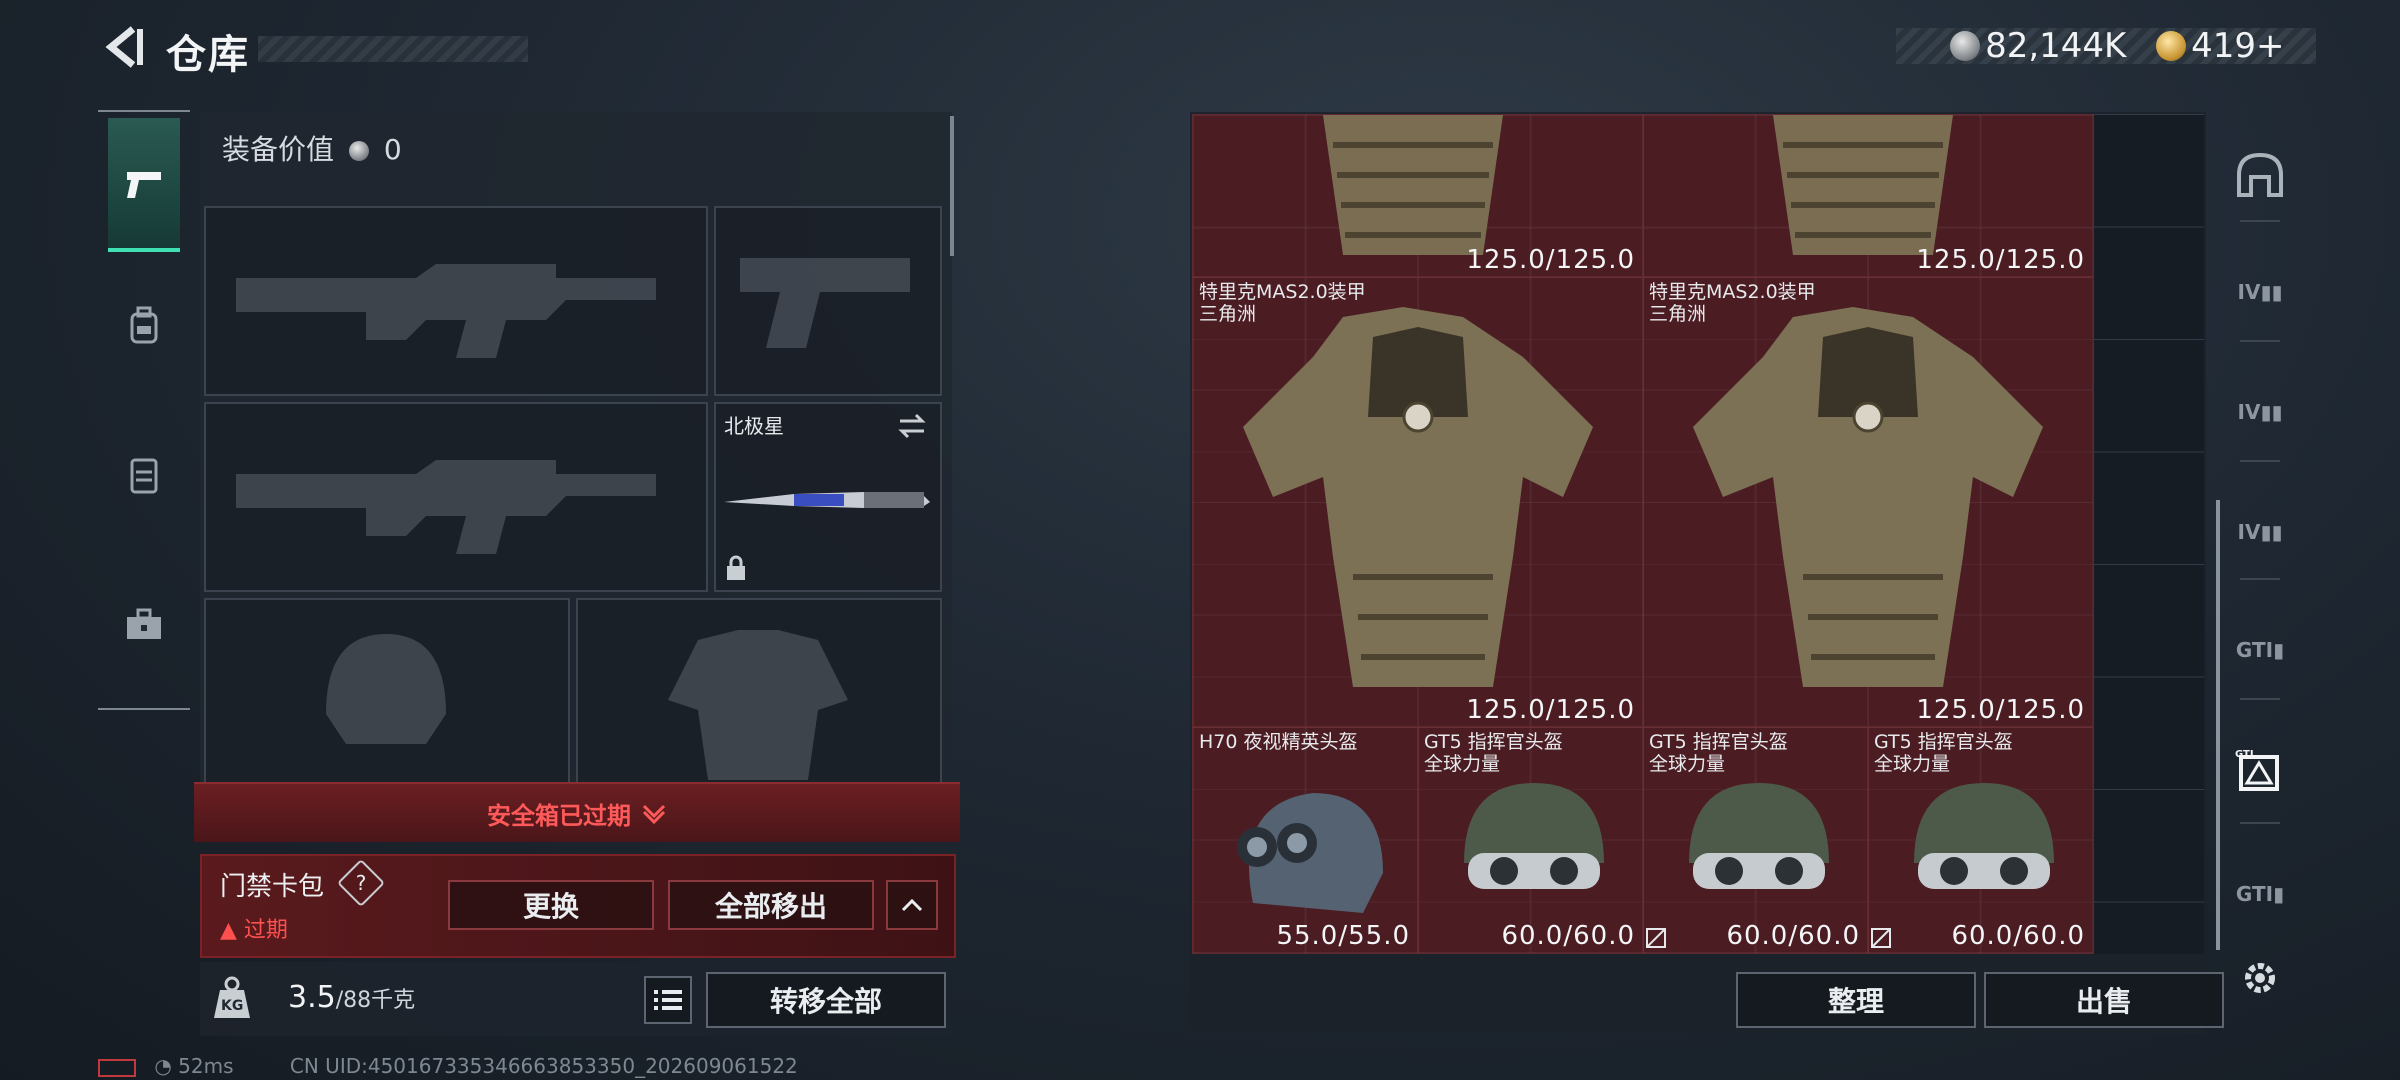  Describe the element at coordinates (2238, 46) in the screenshot. I see `gold-amount: 419+` at that location.